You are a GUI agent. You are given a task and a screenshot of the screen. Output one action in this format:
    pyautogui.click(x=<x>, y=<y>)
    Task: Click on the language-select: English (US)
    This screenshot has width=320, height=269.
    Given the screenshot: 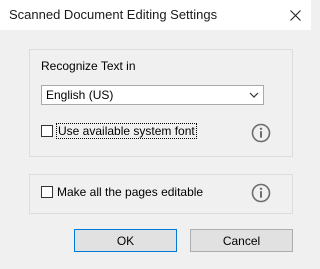 What is the action you would take?
    pyautogui.click(x=152, y=95)
    